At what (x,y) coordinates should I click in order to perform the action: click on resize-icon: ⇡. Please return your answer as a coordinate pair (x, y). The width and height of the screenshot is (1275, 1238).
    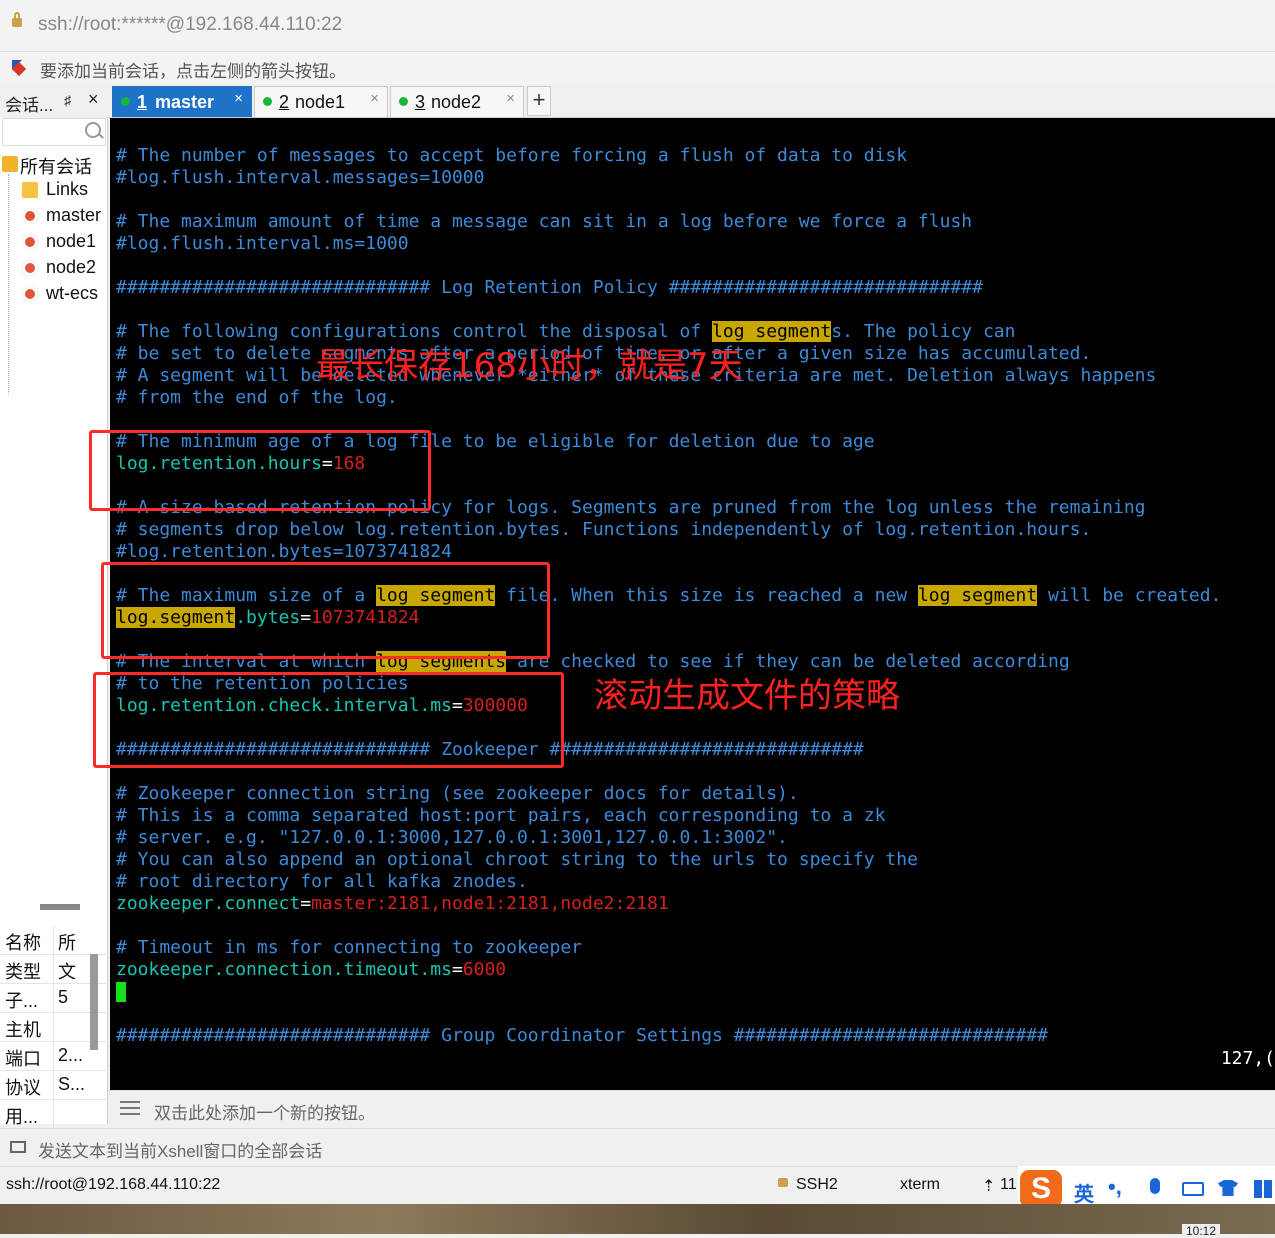
    Looking at the image, I should click on (989, 1186).